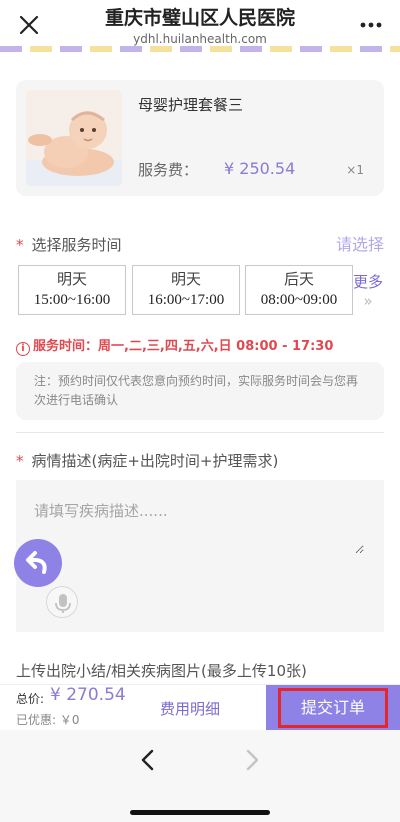 The width and height of the screenshot is (400, 822). Describe the element at coordinates (299, 300) in the screenshot. I see `slot-range: 08:00~09:00` at that location.